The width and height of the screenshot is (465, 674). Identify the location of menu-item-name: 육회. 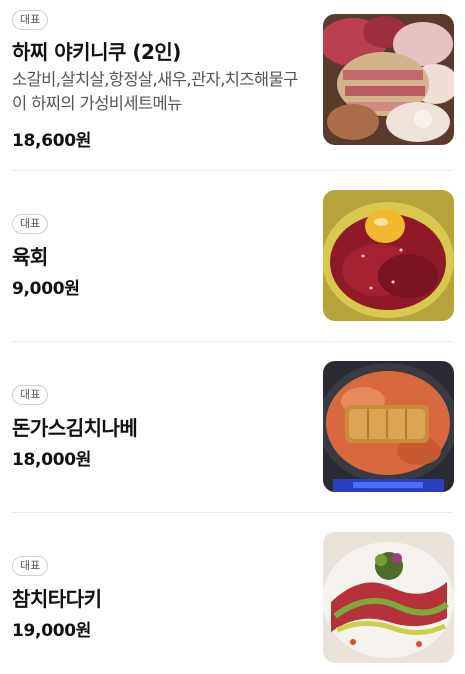
(30, 257).